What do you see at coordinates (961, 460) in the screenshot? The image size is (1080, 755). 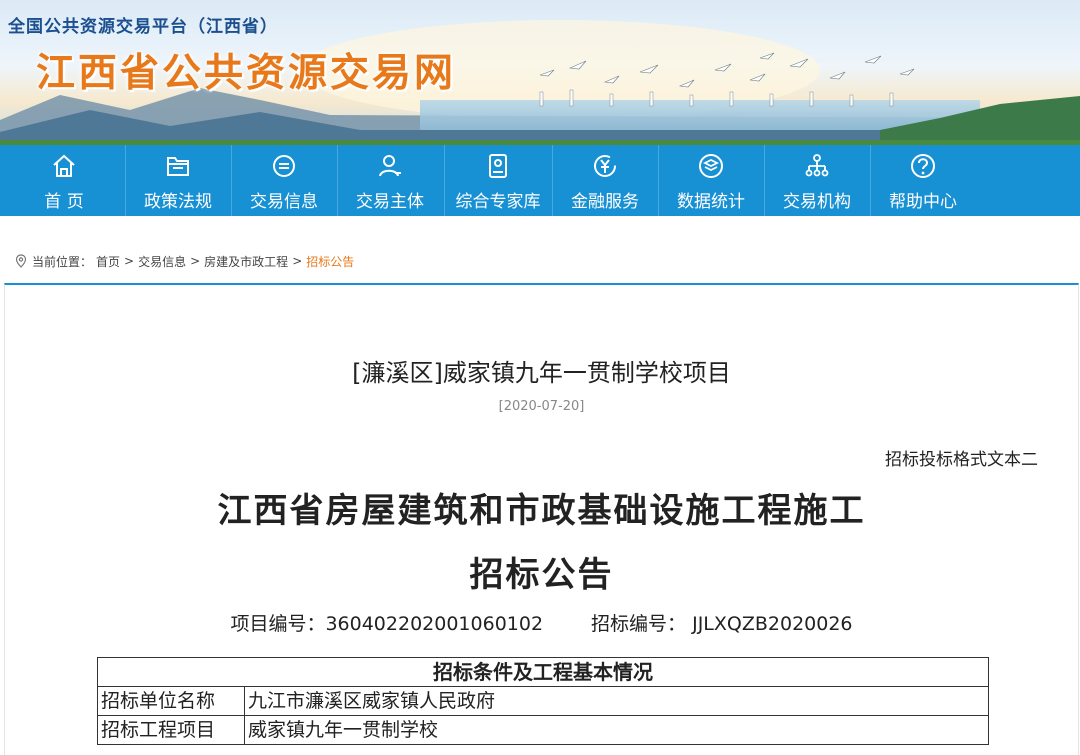 I see `format-note: 招标投标格式文本二` at bounding box center [961, 460].